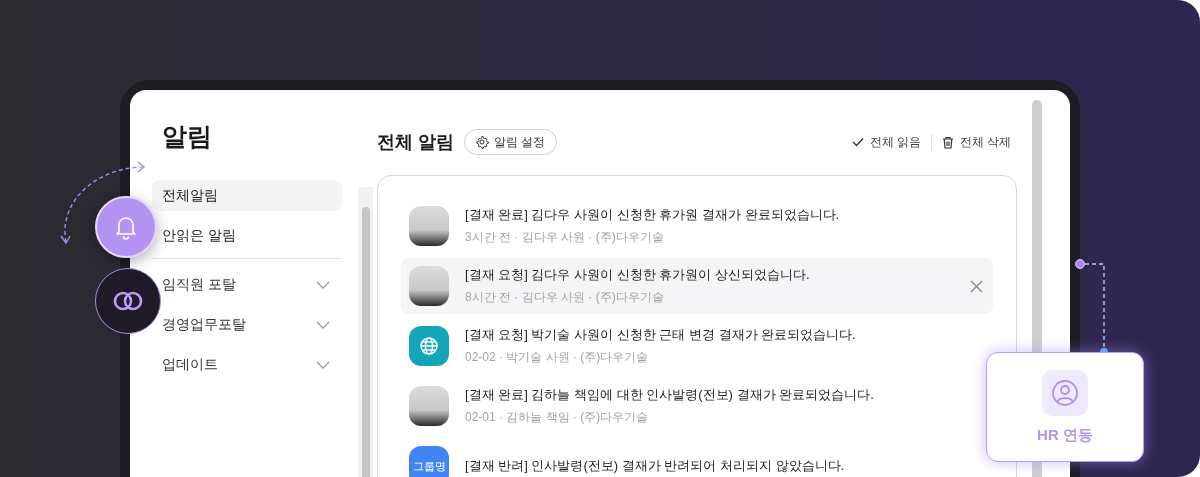 The width and height of the screenshot is (1200, 477). Describe the element at coordinates (415, 142) in the screenshot. I see `section-title: 전체 알림` at that location.